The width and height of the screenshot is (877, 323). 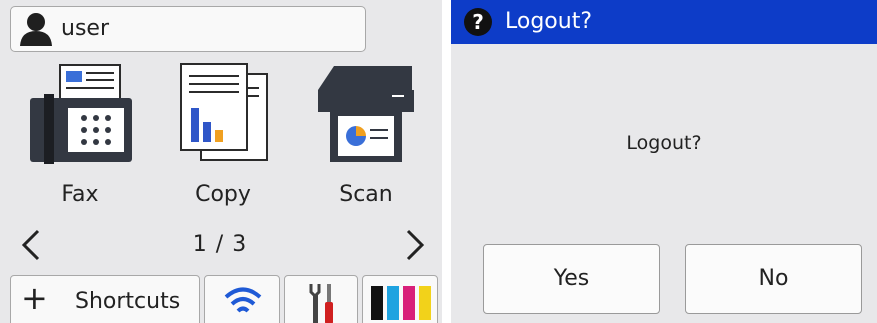 I want to click on ink-button, so click(x=400, y=299).